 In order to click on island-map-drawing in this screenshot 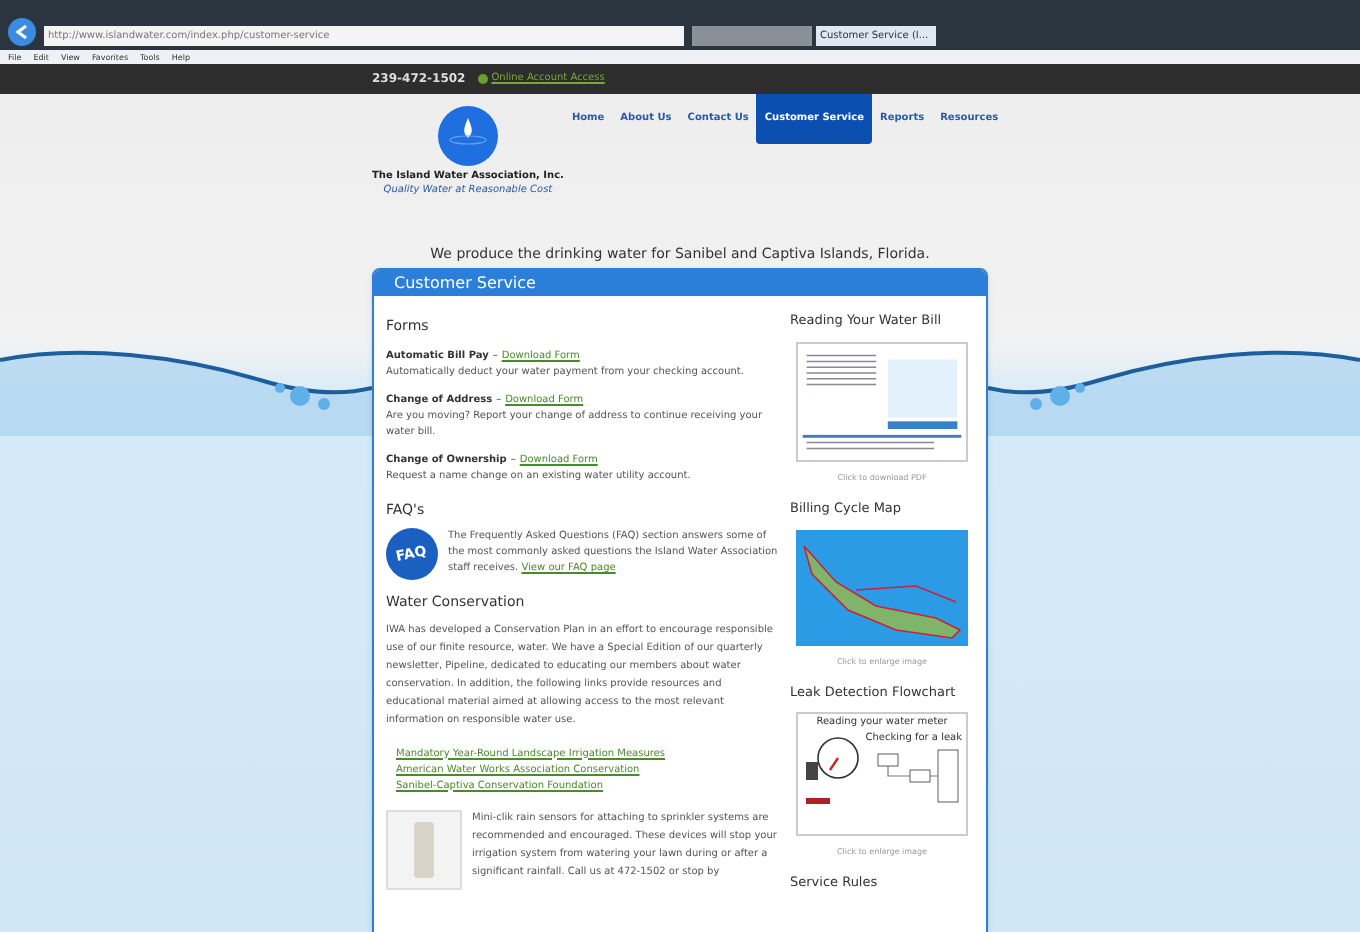, I will do `click(882, 587)`.